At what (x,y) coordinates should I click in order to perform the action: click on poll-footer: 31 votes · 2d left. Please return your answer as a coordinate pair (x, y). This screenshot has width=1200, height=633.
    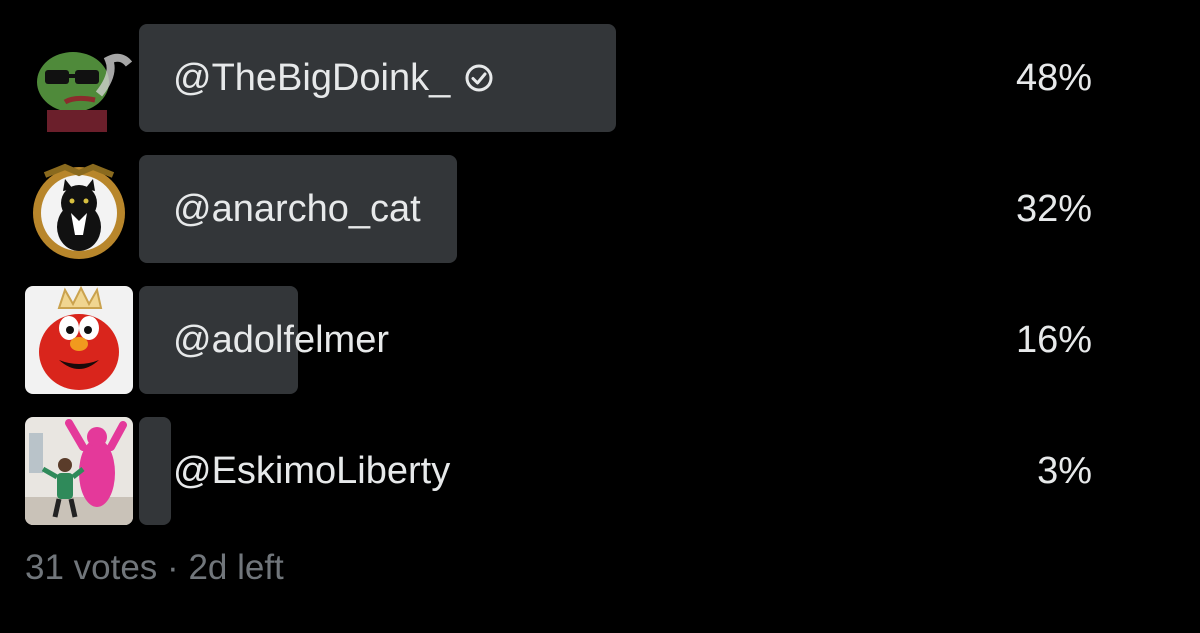
    Looking at the image, I should click on (154, 568).